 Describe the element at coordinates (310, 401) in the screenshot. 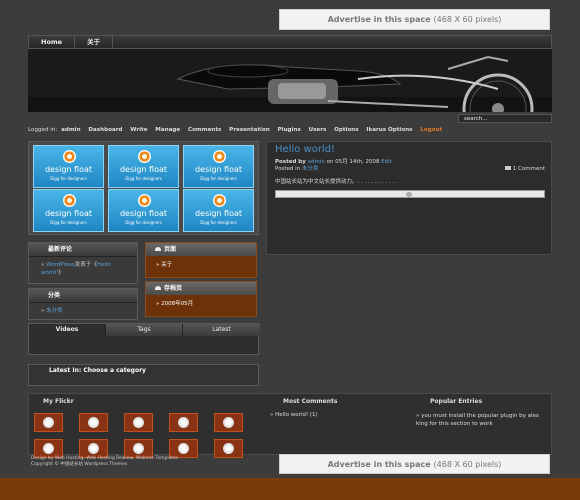

I see `most-comments-title: Most Comments` at that location.